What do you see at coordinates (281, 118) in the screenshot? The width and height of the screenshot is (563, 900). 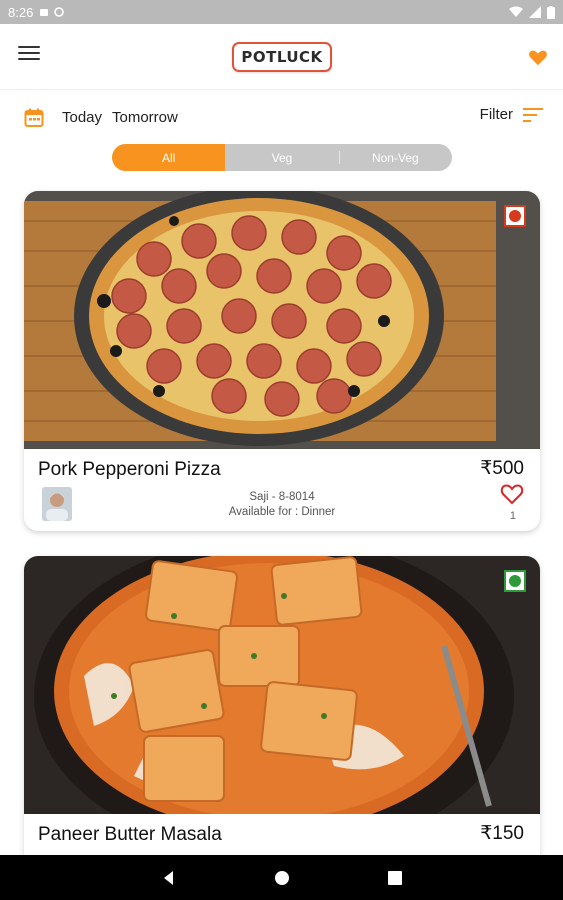 I see `date-filter-row: Today Tomorrow Filter` at bounding box center [281, 118].